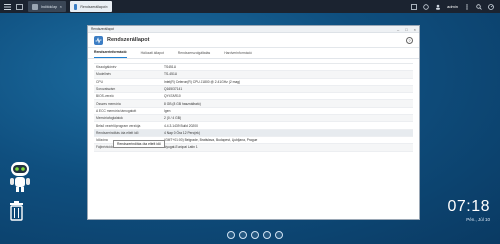  I want to click on system-status-icon, so click(98, 40).